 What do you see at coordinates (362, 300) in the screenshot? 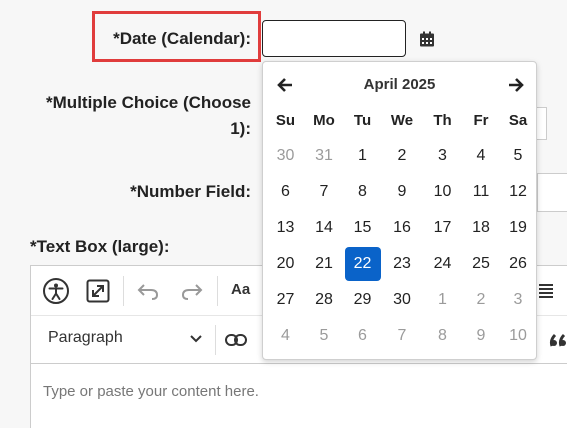
I see `calendar-day: 29` at bounding box center [362, 300].